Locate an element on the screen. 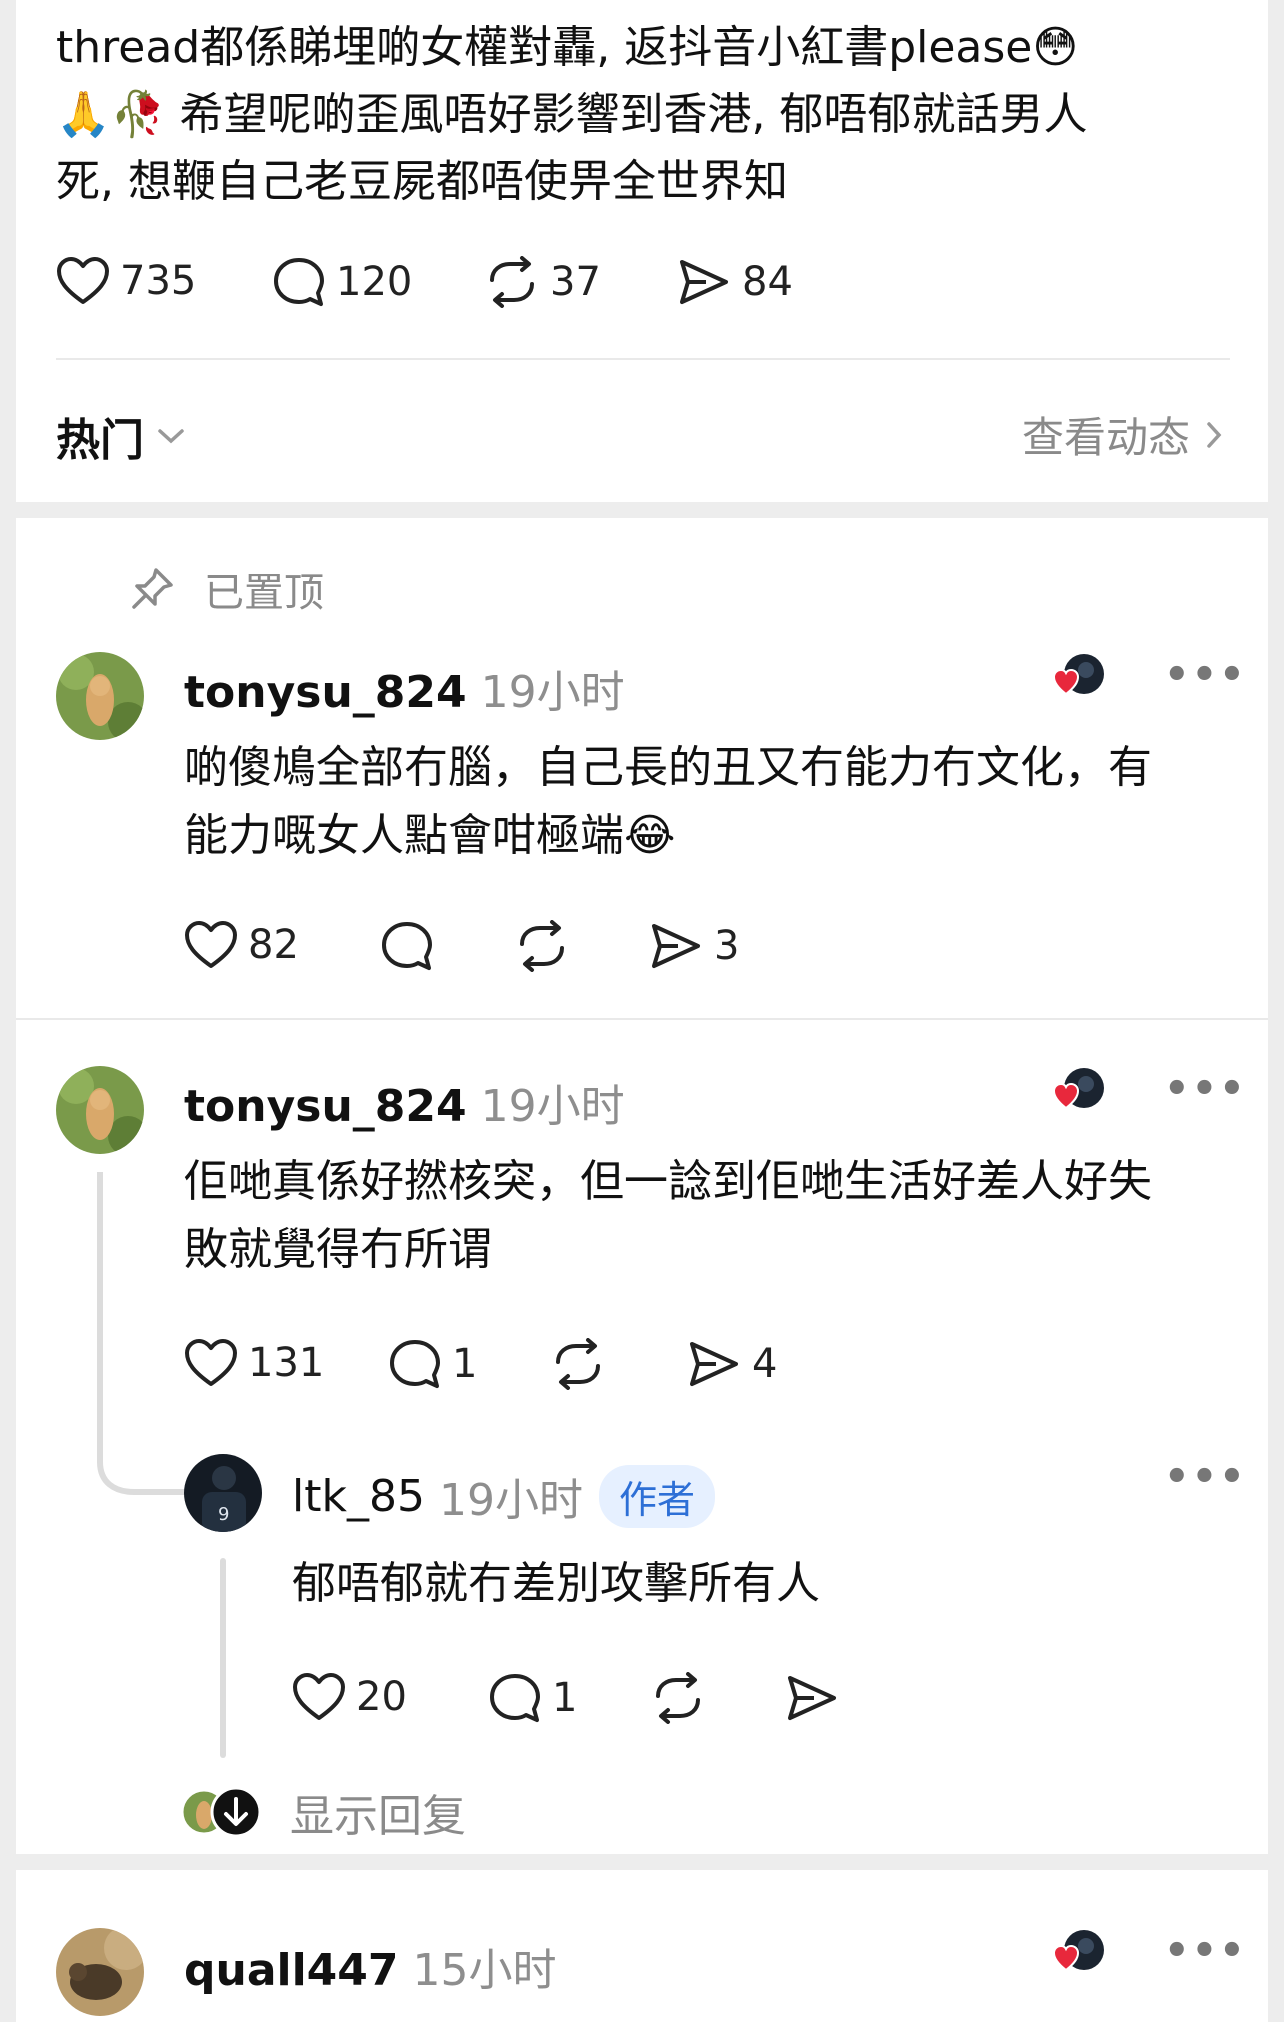 The height and width of the screenshot is (2022, 1284). reply-thread-line is located at coordinates (223, 1658).